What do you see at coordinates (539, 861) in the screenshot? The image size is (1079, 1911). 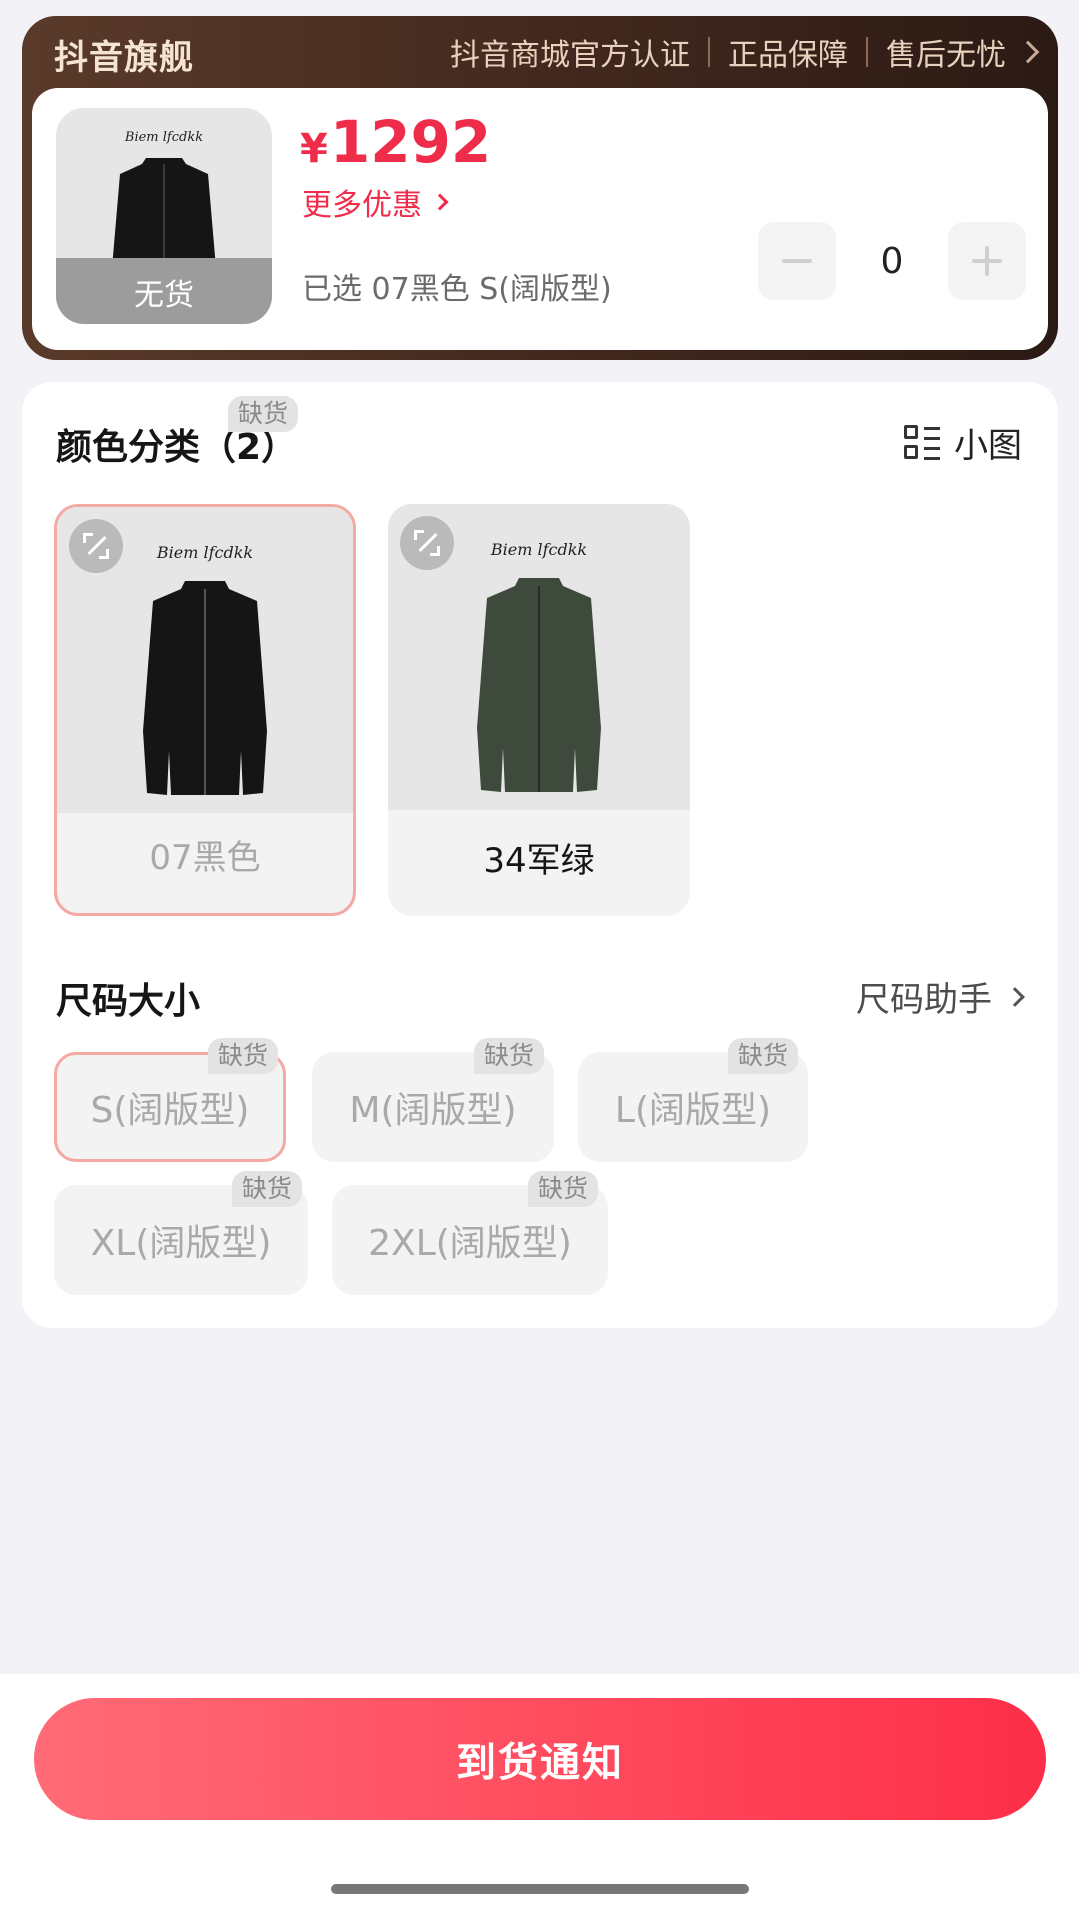 I see `color-name: 34军绿` at bounding box center [539, 861].